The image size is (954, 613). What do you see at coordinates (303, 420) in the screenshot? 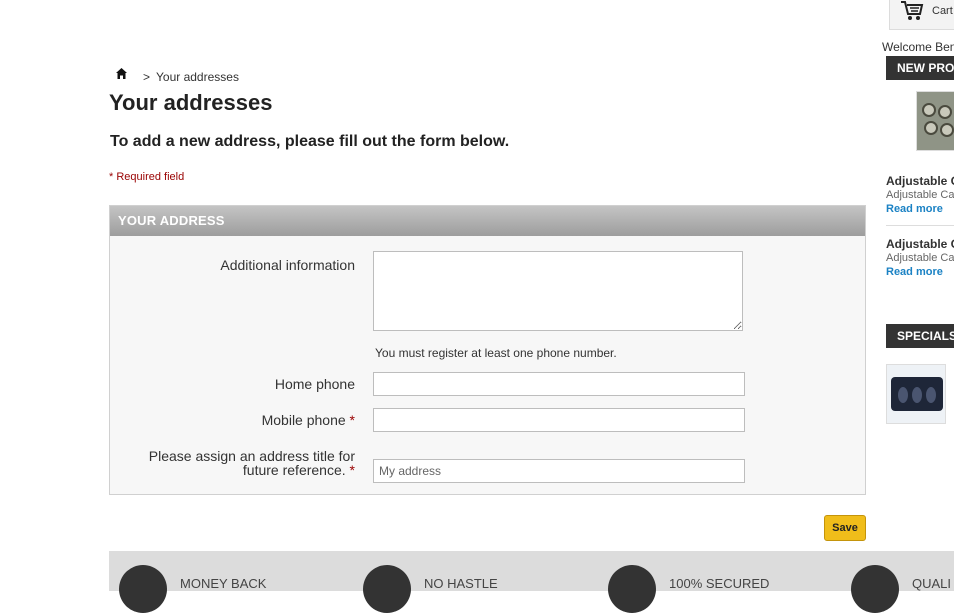
I see `mobile-phone-label-text: Mobile phone` at bounding box center [303, 420].